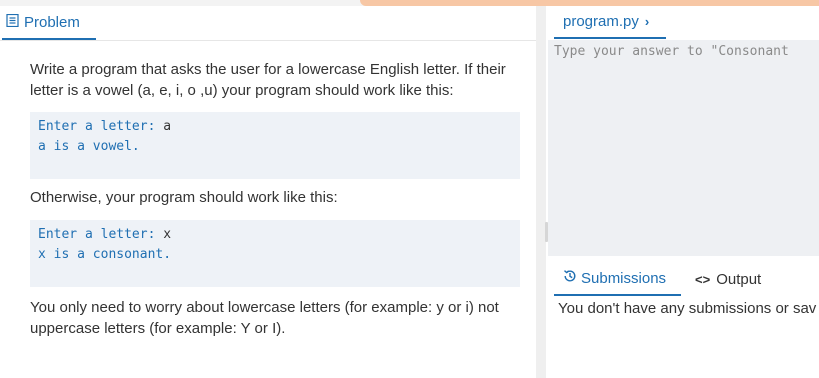 The width and height of the screenshot is (819, 378). I want to click on tab-output: <> Output, so click(728, 279).